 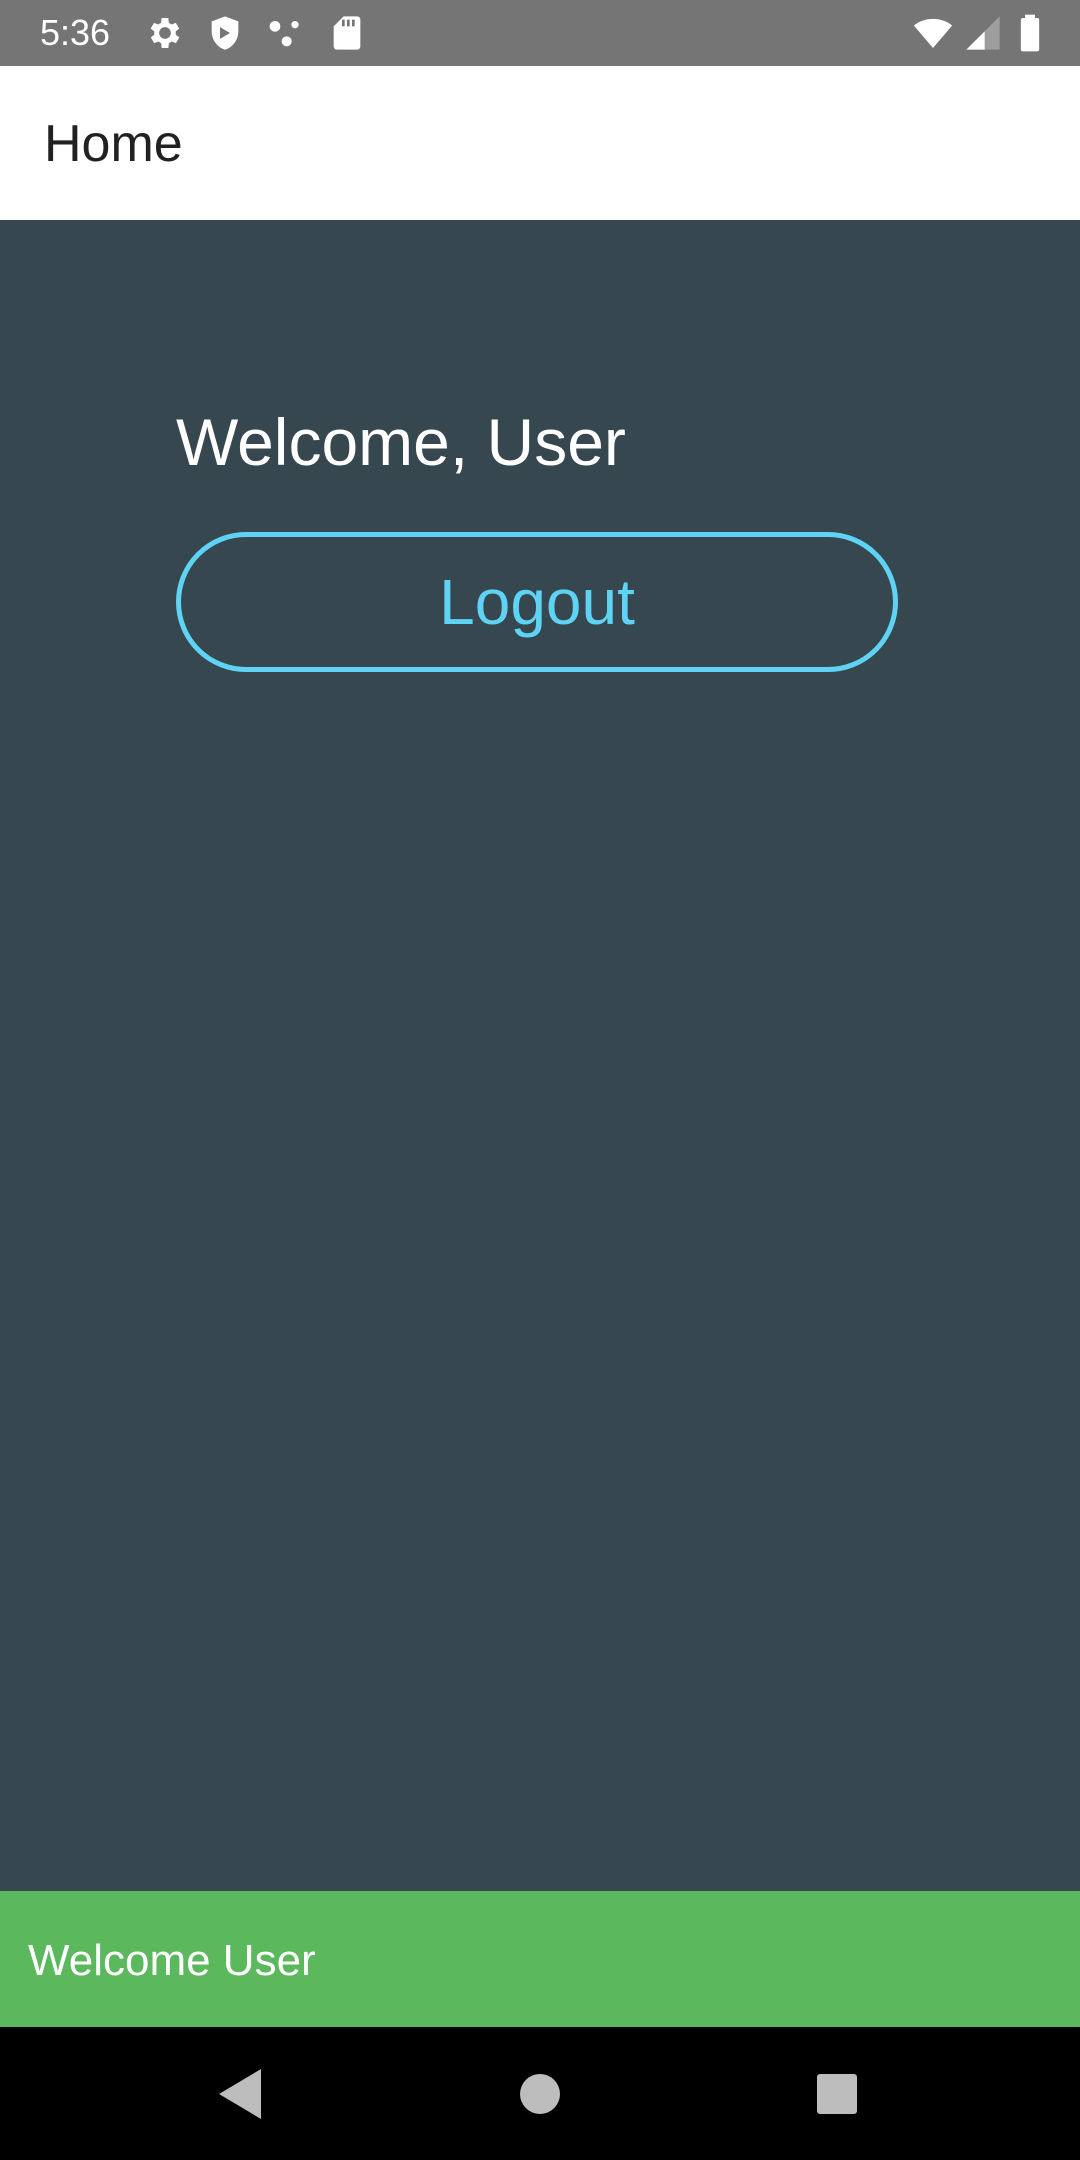 I want to click on cell-signal-icon, so click(x=983, y=33).